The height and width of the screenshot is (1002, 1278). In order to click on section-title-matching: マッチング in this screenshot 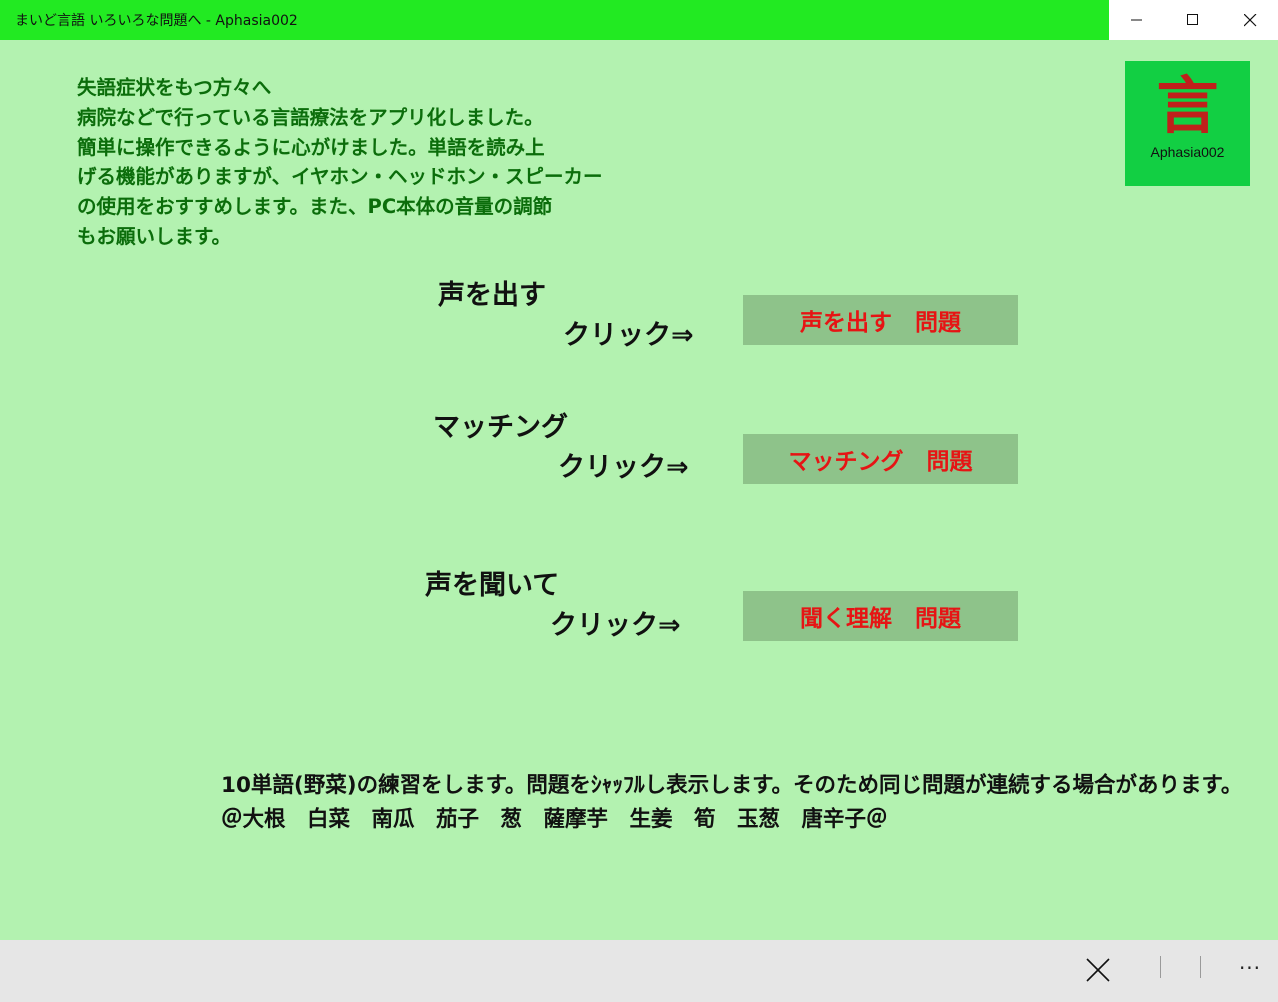, I will do `click(500, 427)`.